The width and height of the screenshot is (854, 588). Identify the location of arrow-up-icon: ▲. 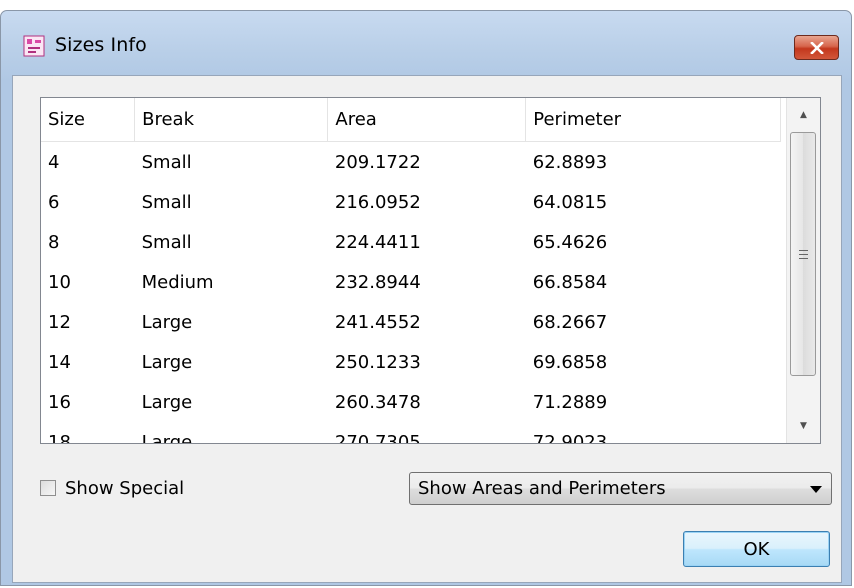
(803, 115).